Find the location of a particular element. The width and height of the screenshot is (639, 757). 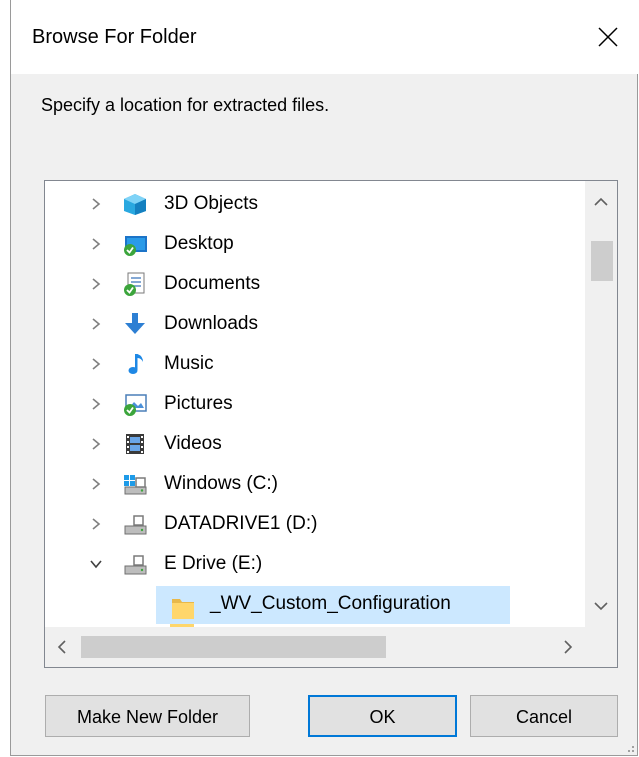

tree-item-3d-objects: 3D Objects is located at coordinates (315, 204).